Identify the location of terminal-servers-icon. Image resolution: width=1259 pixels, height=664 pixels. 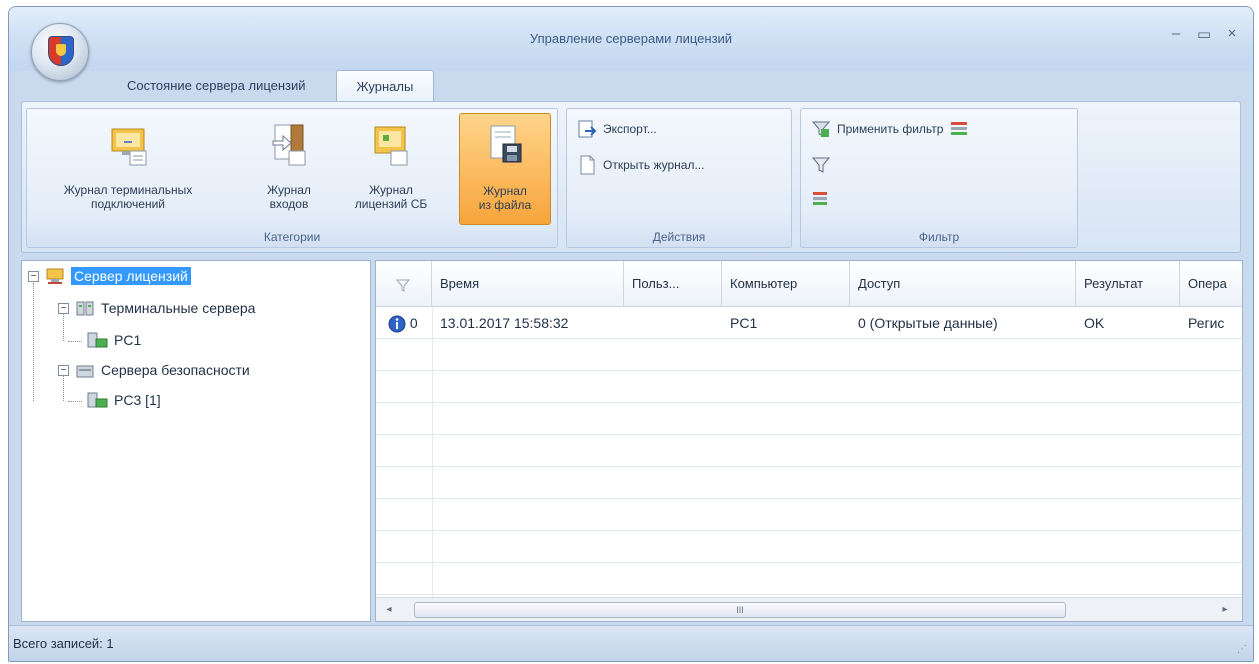
(85, 308).